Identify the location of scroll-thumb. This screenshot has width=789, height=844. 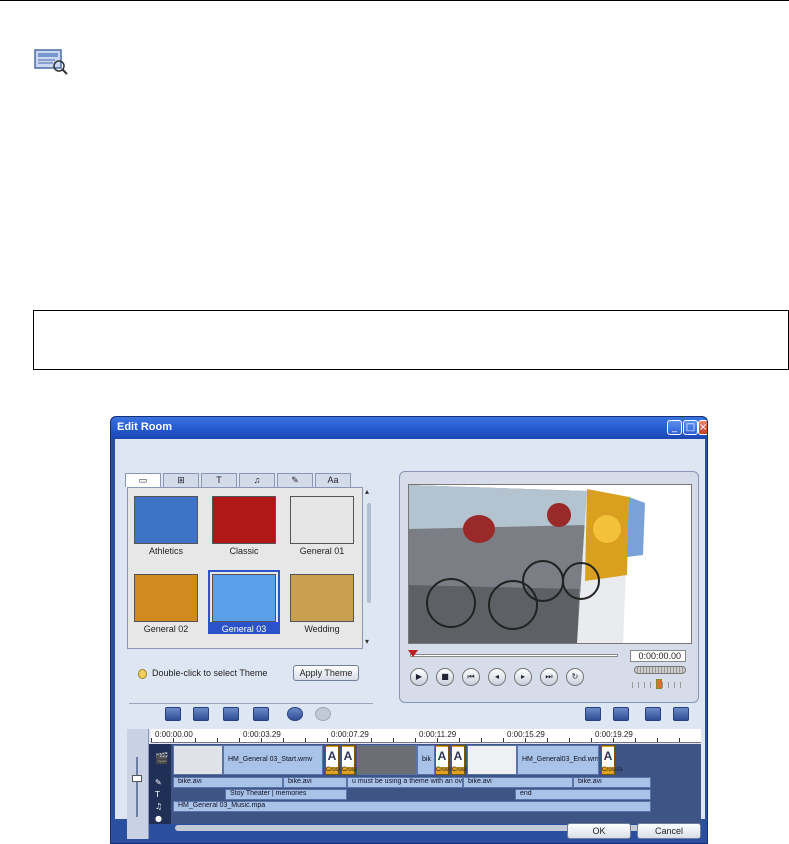
(369, 553).